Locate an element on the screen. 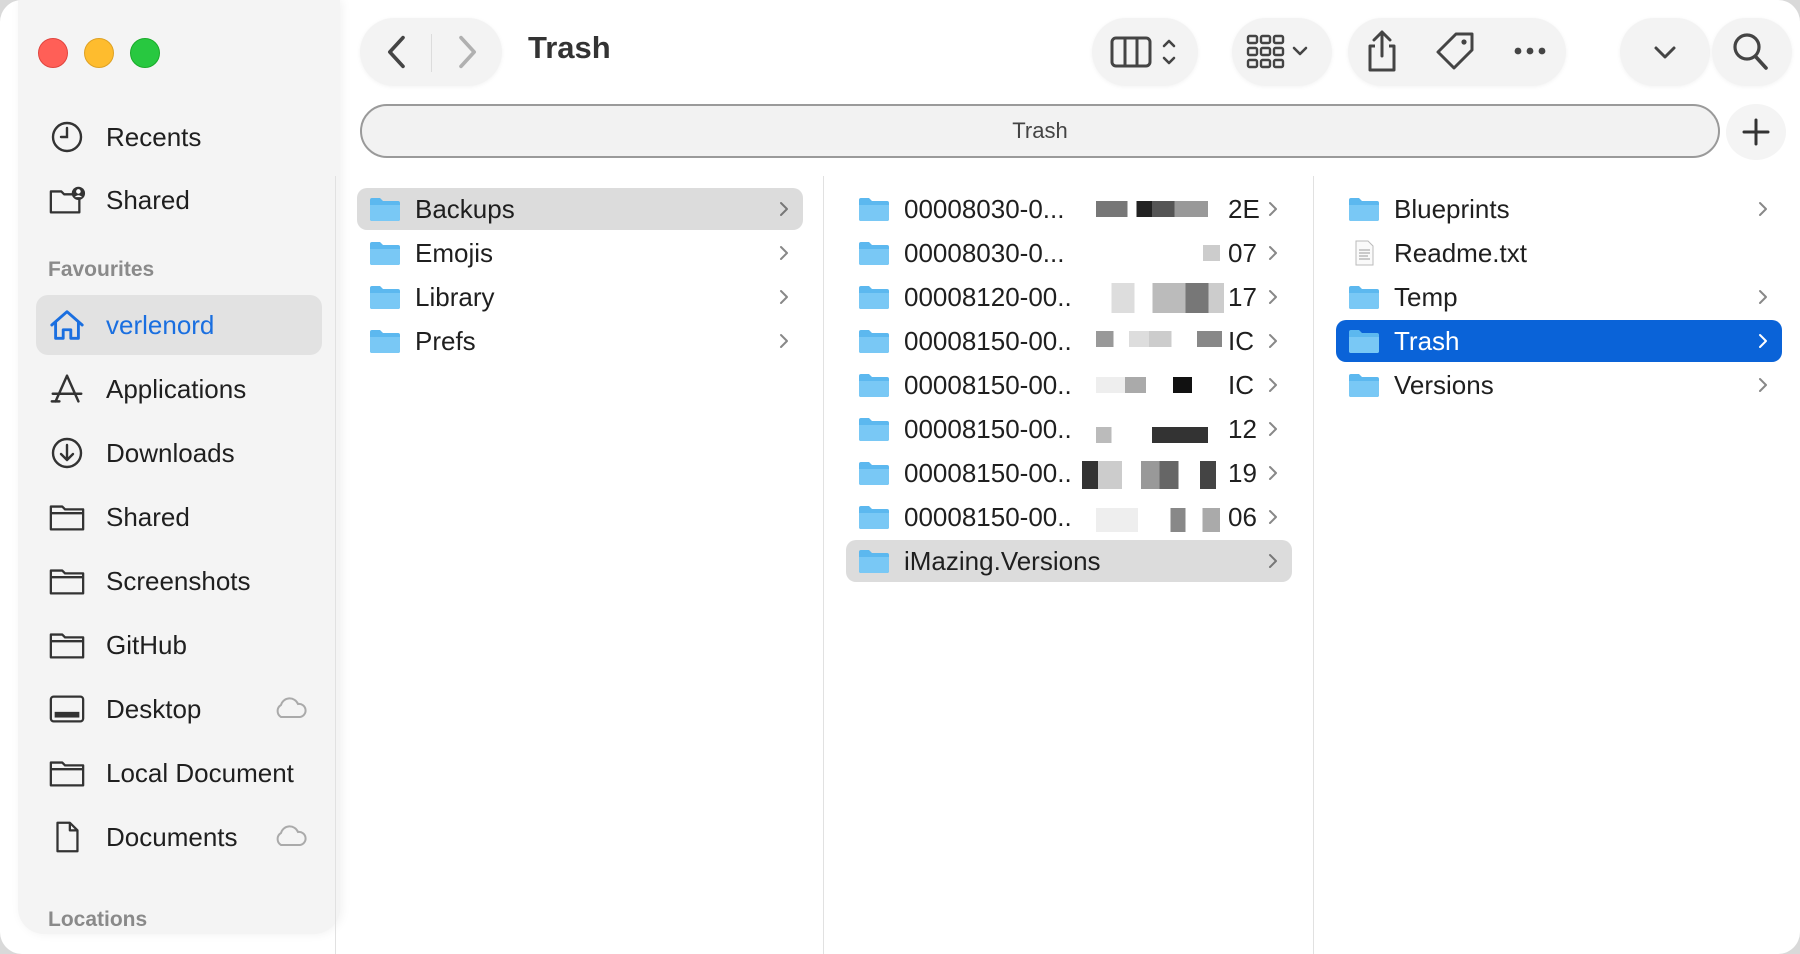  list-item-imazing-versions: iMazing.Versions is located at coordinates (1069, 561).